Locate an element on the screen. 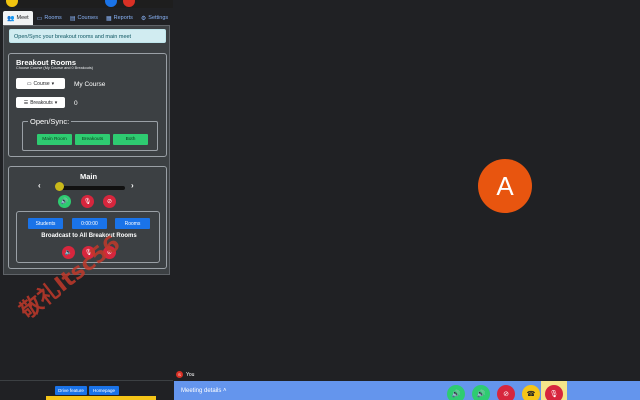 This screenshot has height=400, width=640. breakouts-dropdown: ☰ Breakouts ▾ is located at coordinates (40, 102).